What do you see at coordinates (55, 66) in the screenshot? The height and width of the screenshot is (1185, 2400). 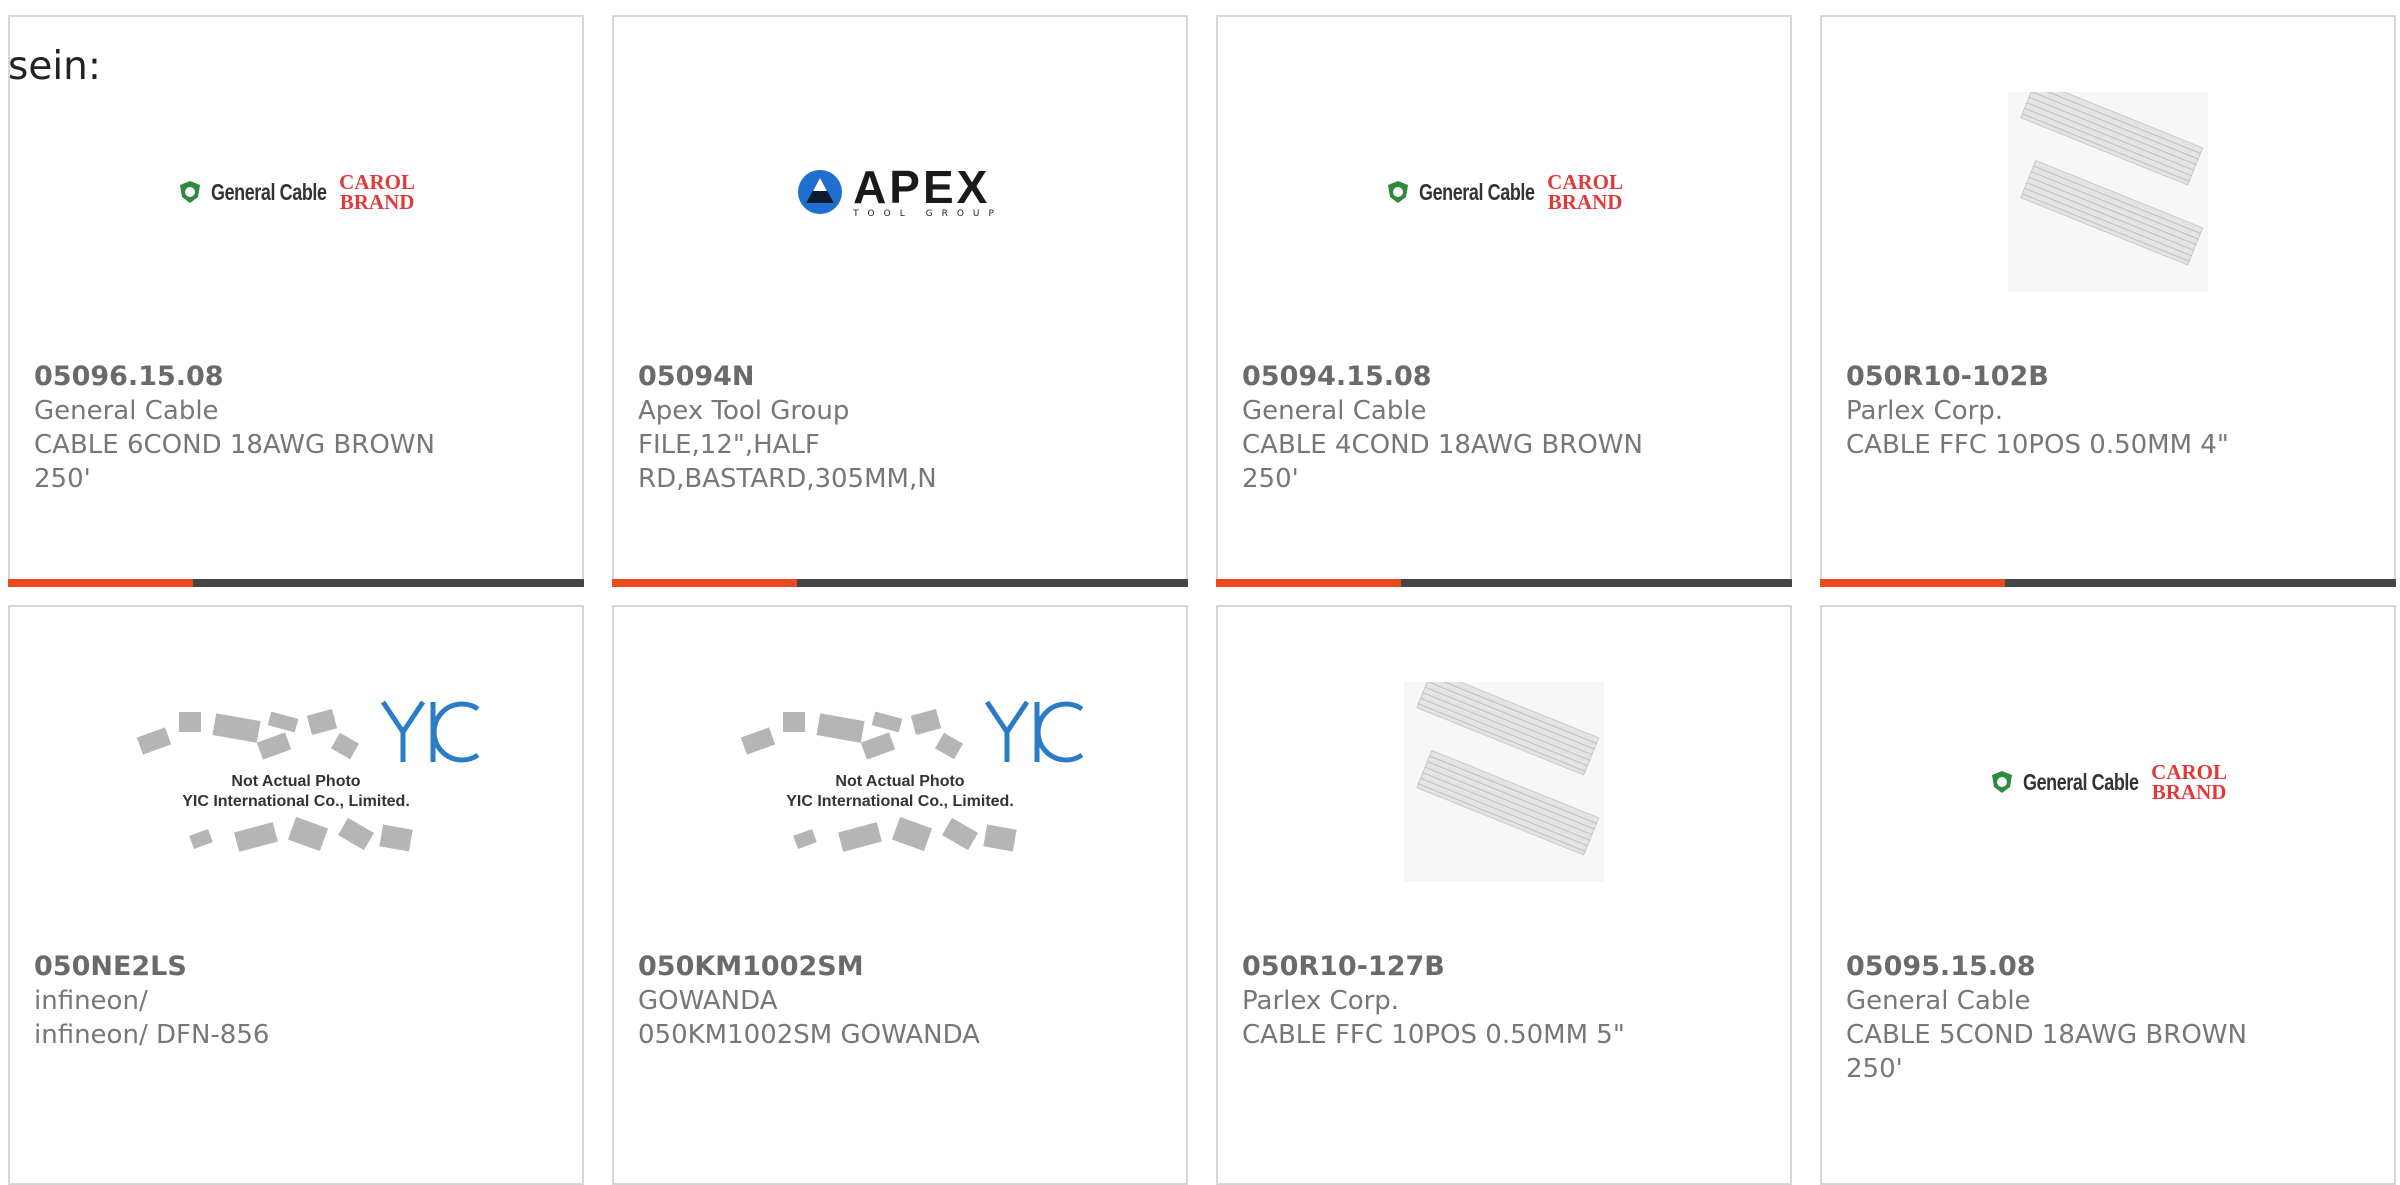 I see `intro-text: sein:` at bounding box center [55, 66].